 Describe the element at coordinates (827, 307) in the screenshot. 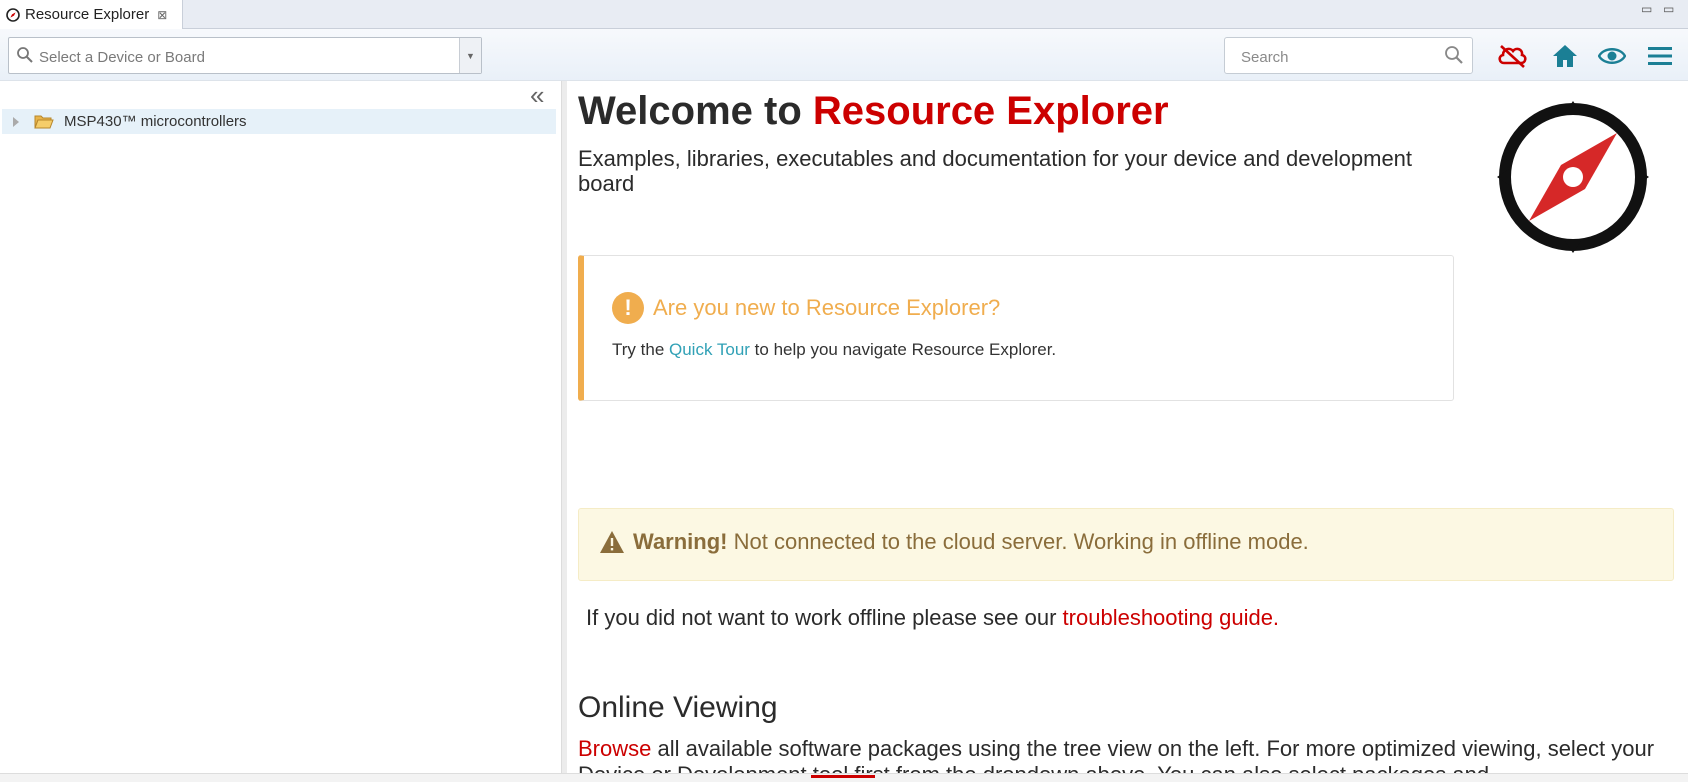

I see `tour-title: Are you new to Resource Explorer?` at that location.